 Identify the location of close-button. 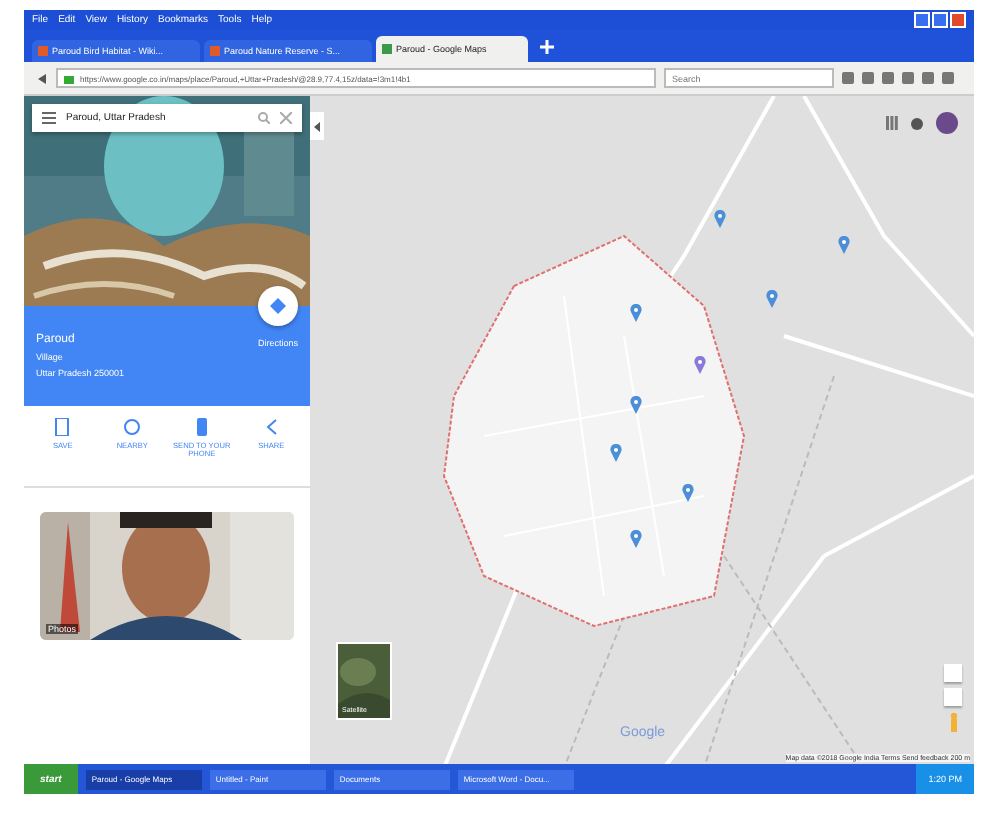
(958, 20).